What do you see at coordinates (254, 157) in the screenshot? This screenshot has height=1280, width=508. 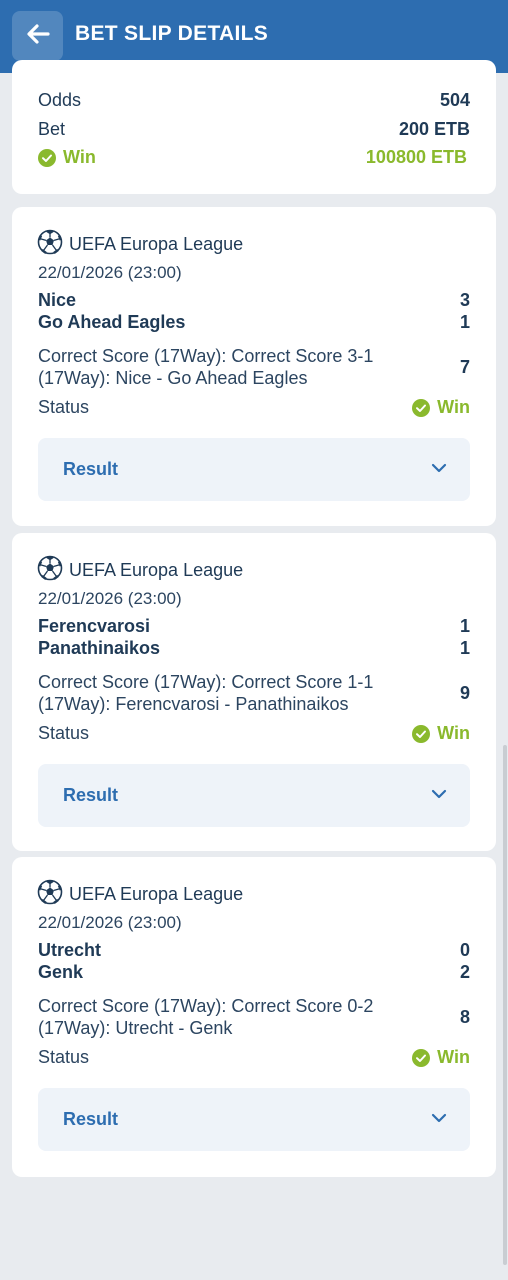 I see `win-row: Win 100800 ETB` at bounding box center [254, 157].